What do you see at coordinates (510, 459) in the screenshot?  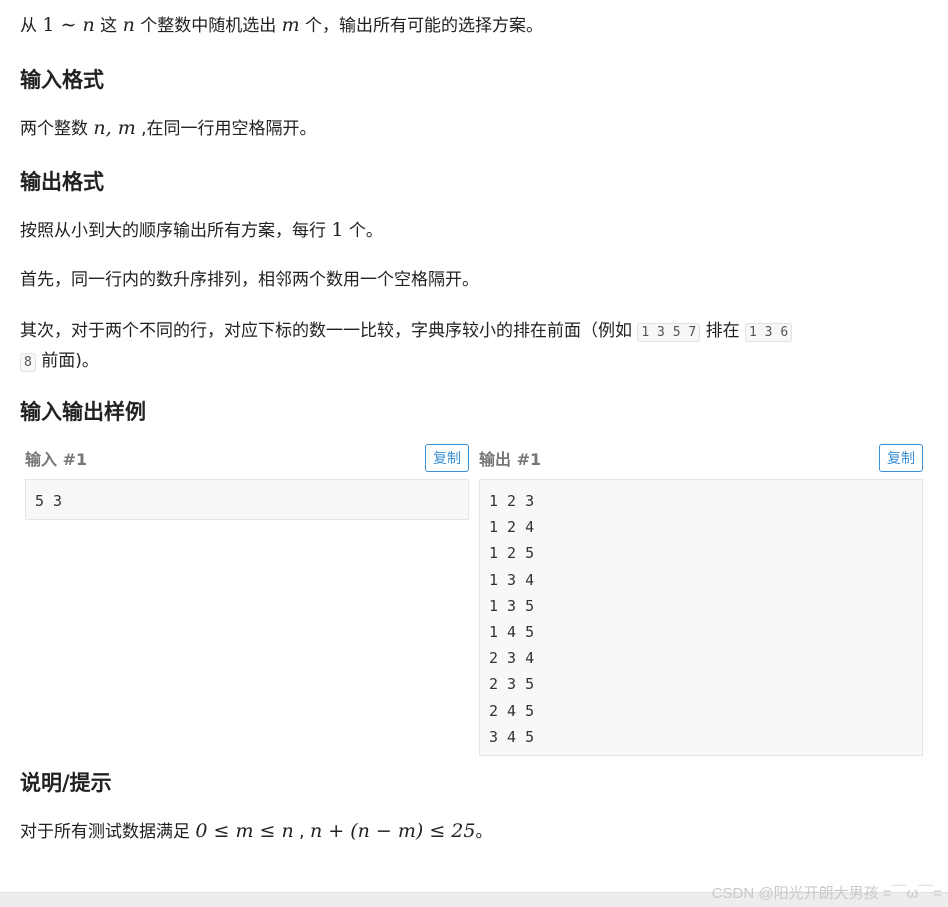 I see `sample-output-label: 输出 #1` at bounding box center [510, 459].